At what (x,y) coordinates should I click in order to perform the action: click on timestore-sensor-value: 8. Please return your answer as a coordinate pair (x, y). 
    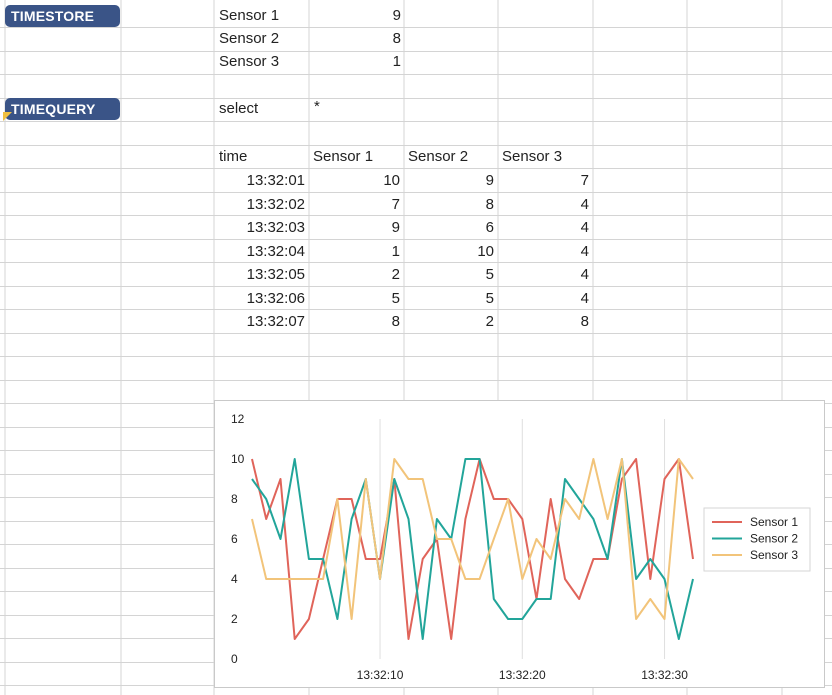
    Looking at the image, I should click on (355, 39).